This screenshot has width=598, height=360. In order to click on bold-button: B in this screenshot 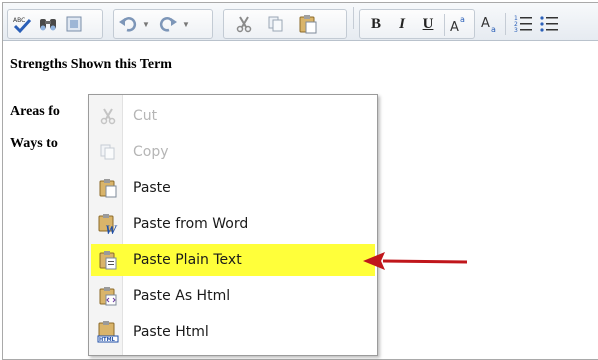, I will do `click(376, 24)`.